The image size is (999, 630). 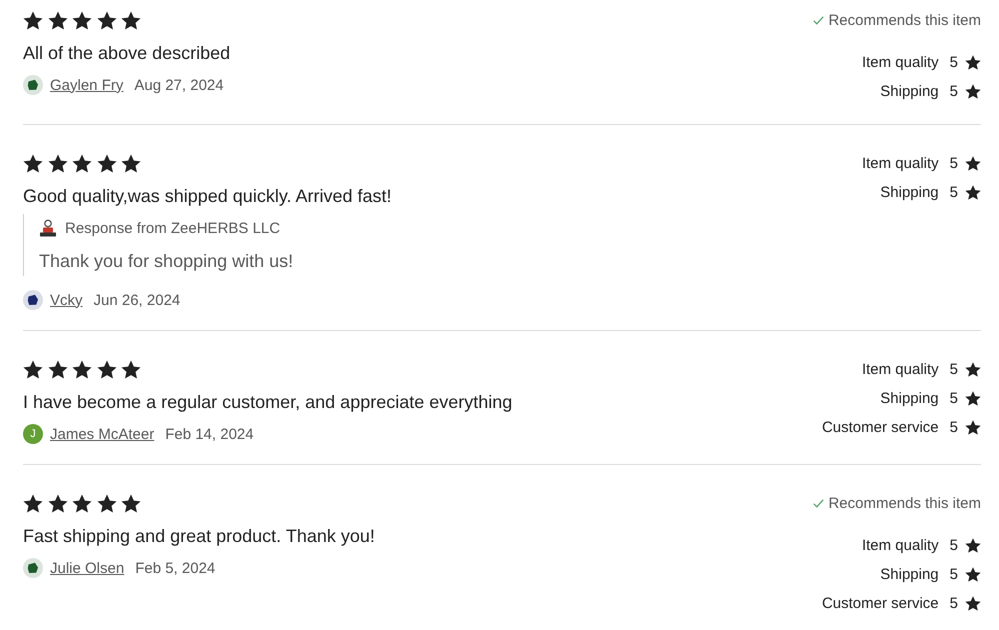 What do you see at coordinates (66, 300) in the screenshot?
I see `reviewer-name-link: Vcky` at bounding box center [66, 300].